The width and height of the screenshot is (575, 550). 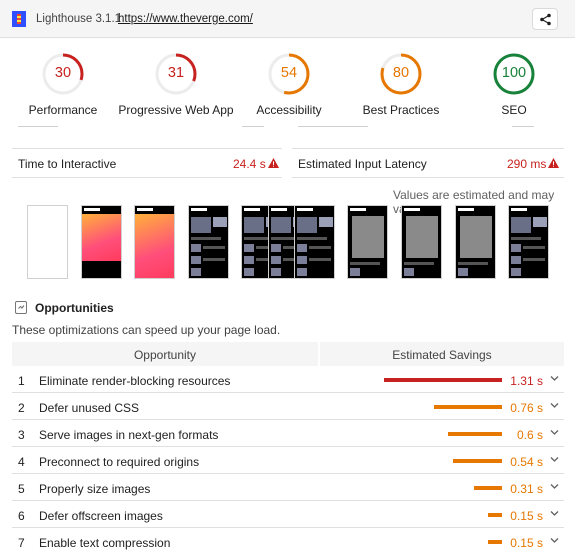 What do you see at coordinates (119, 462) in the screenshot?
I see `opportunity-name: Preconnect to required origins` at bounding box center [119, 462].